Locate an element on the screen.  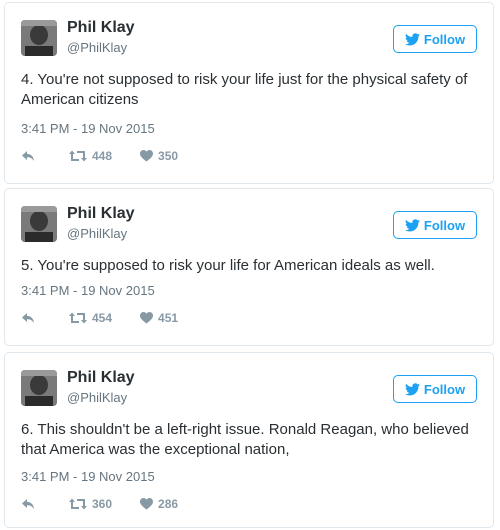
like-button: 350 is located at coordinates (159, 156).